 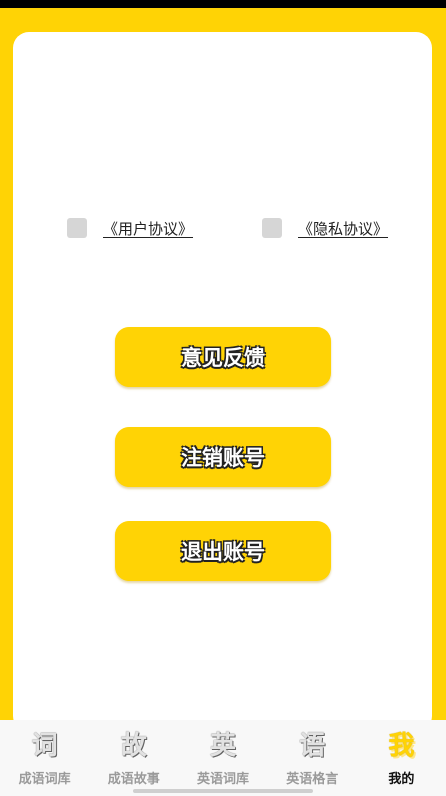 I want to click on bottom-tab-bar: 词 成语词库 故 成语故事 英 英语词库 语 英语格言 我 我的, so click(x=223, y=758).